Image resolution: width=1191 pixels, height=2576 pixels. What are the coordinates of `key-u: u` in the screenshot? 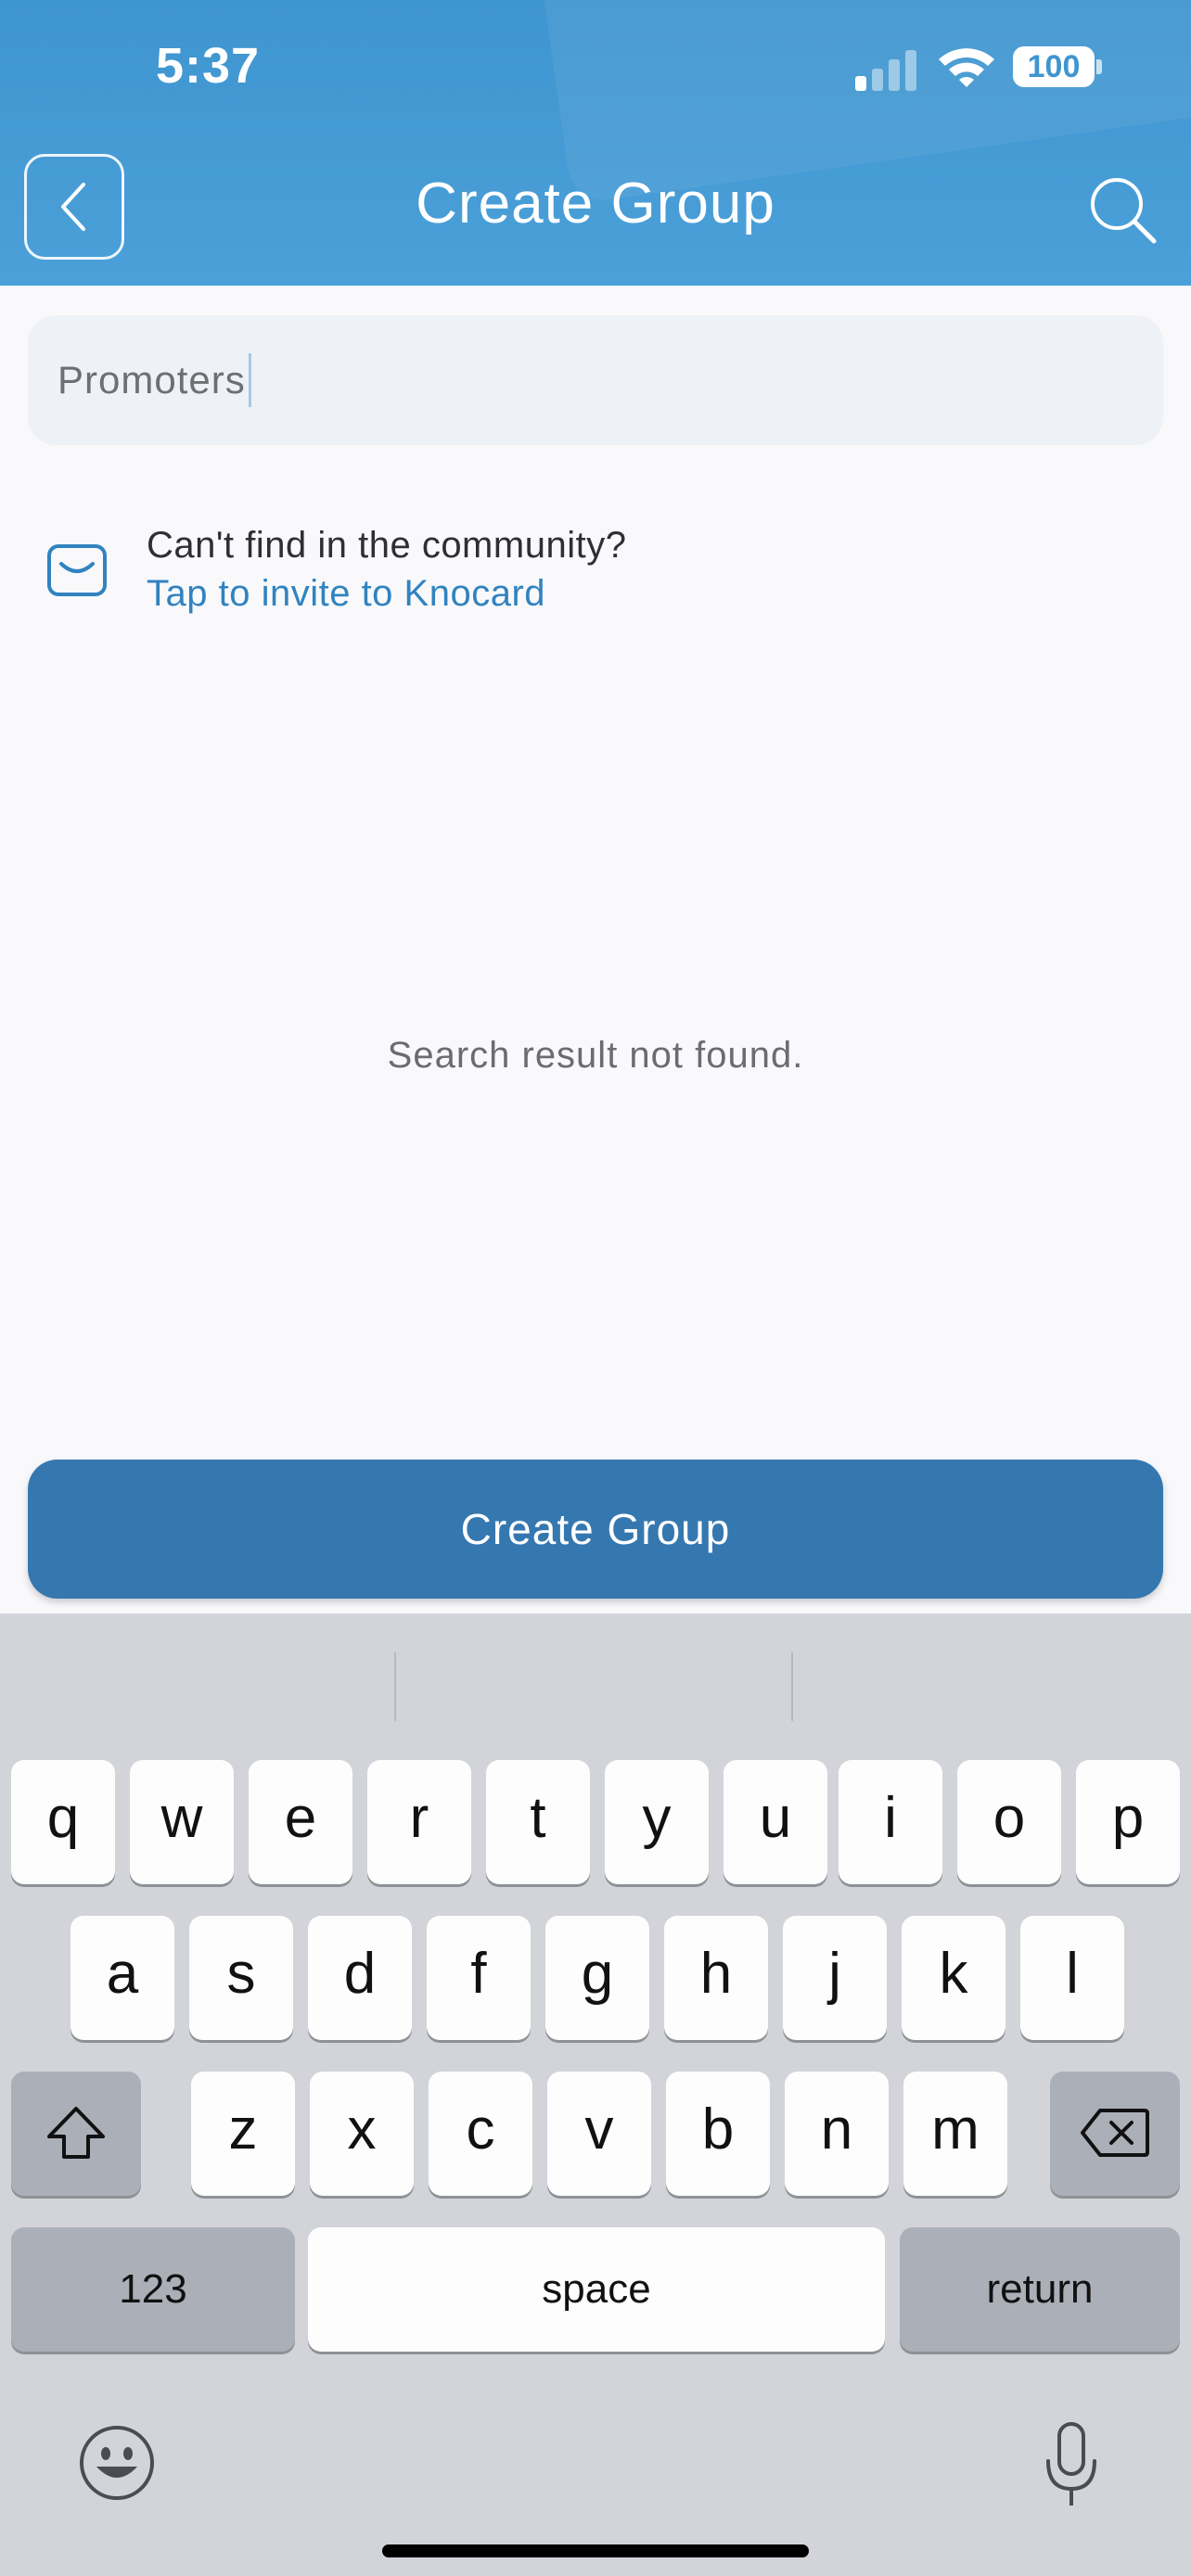 It's located at (775, 1822).